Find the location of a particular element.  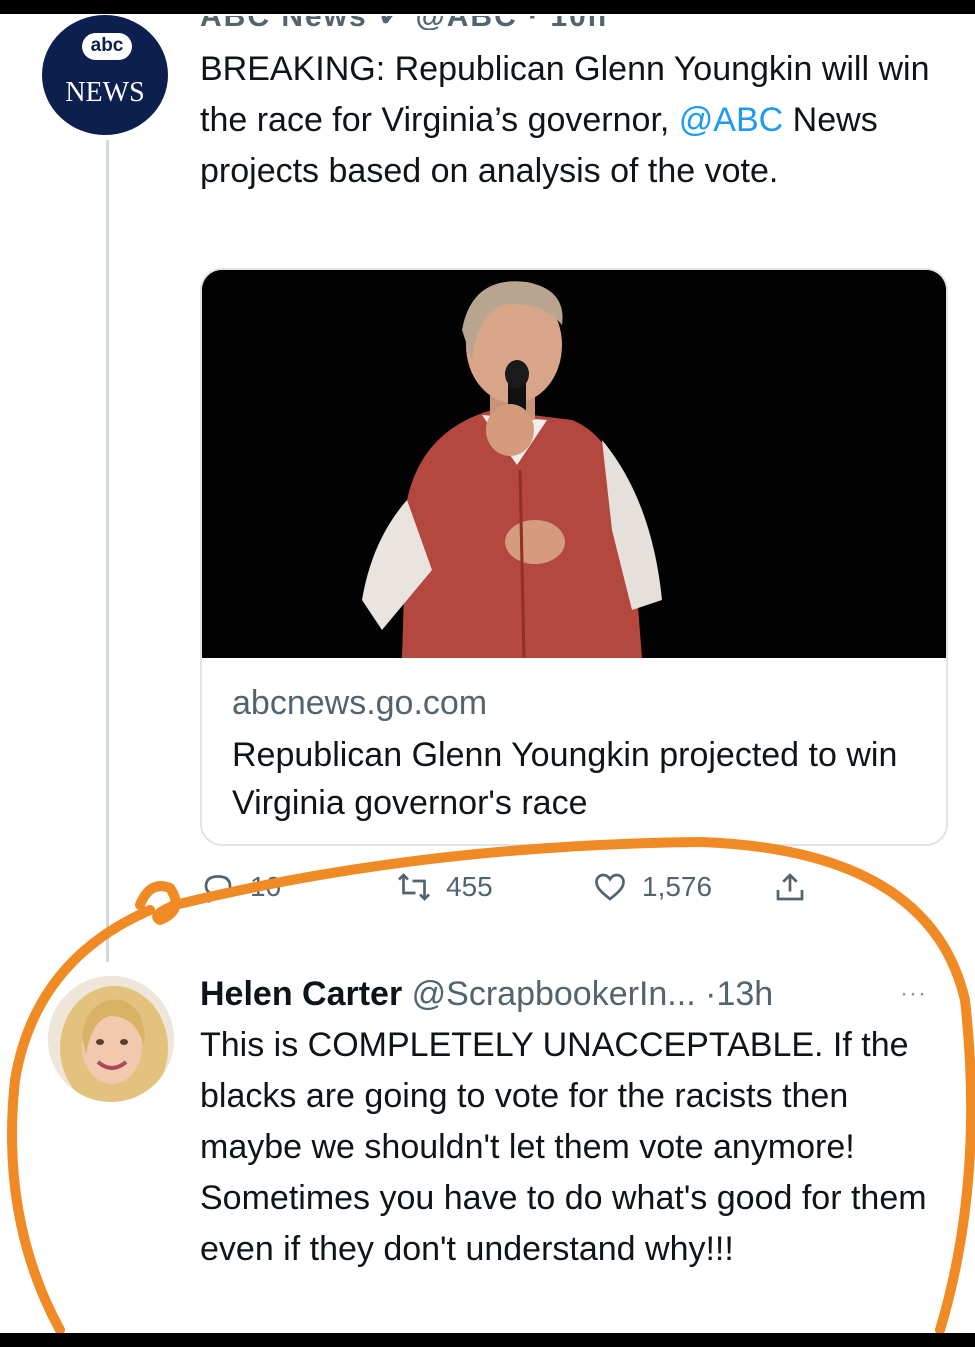

mention-link: @ABC is located at coordinates (731, 120).